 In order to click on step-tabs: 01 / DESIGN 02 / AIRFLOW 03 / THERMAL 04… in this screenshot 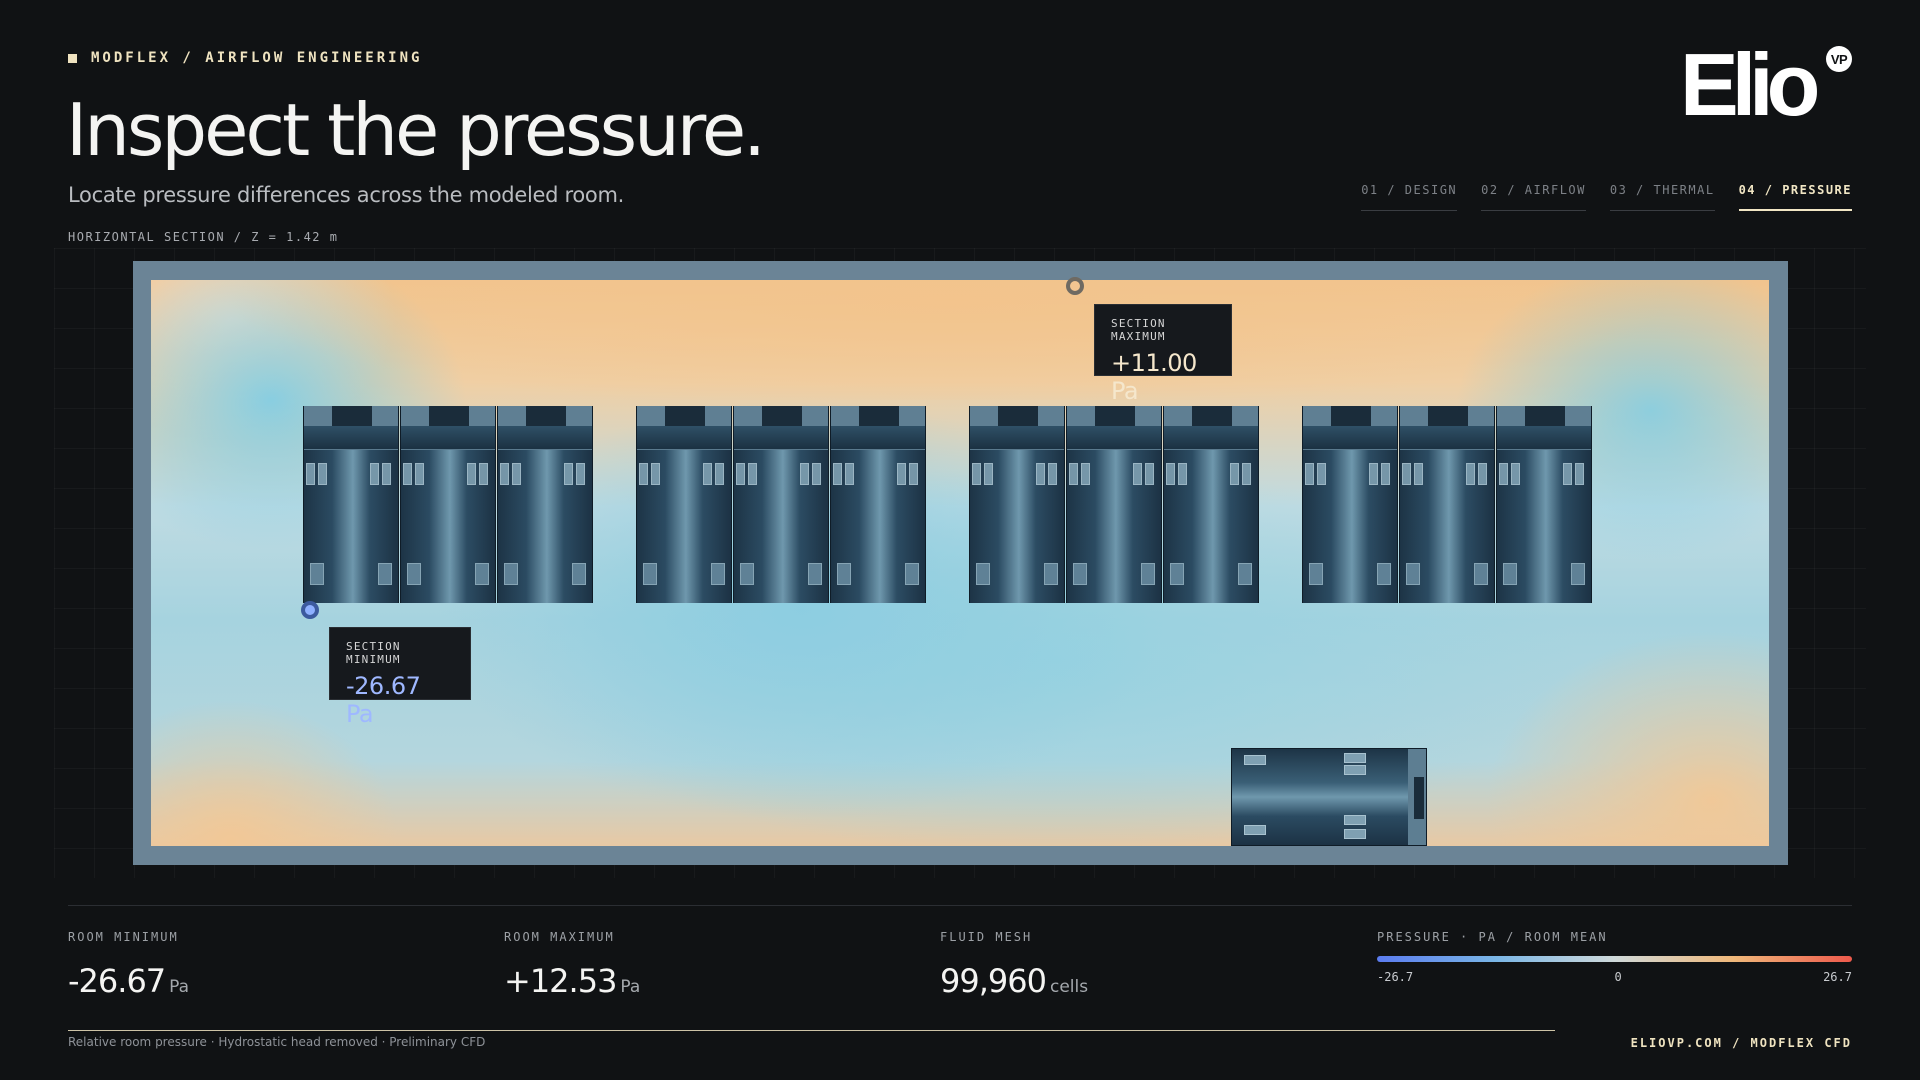, I will do `click(1606, 197)`.